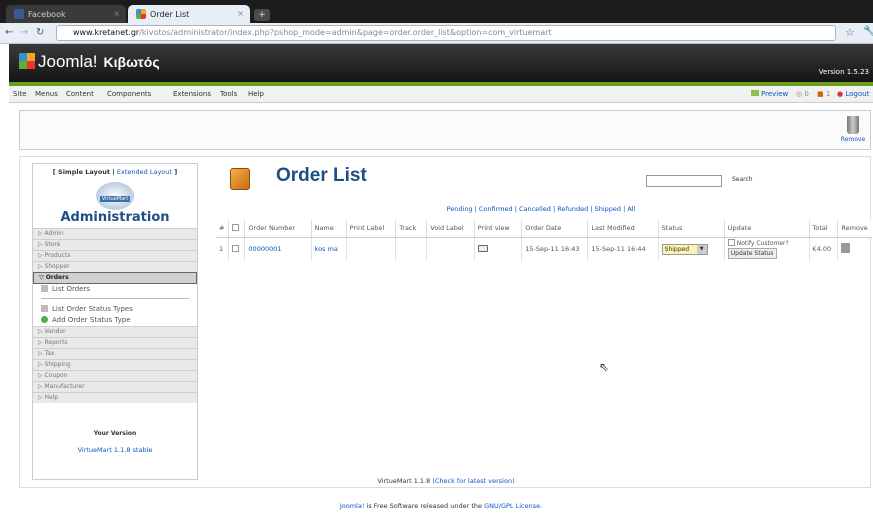 The height and width of the screenshot is (529, 873). I want to click on search-input, so click(684, 181).